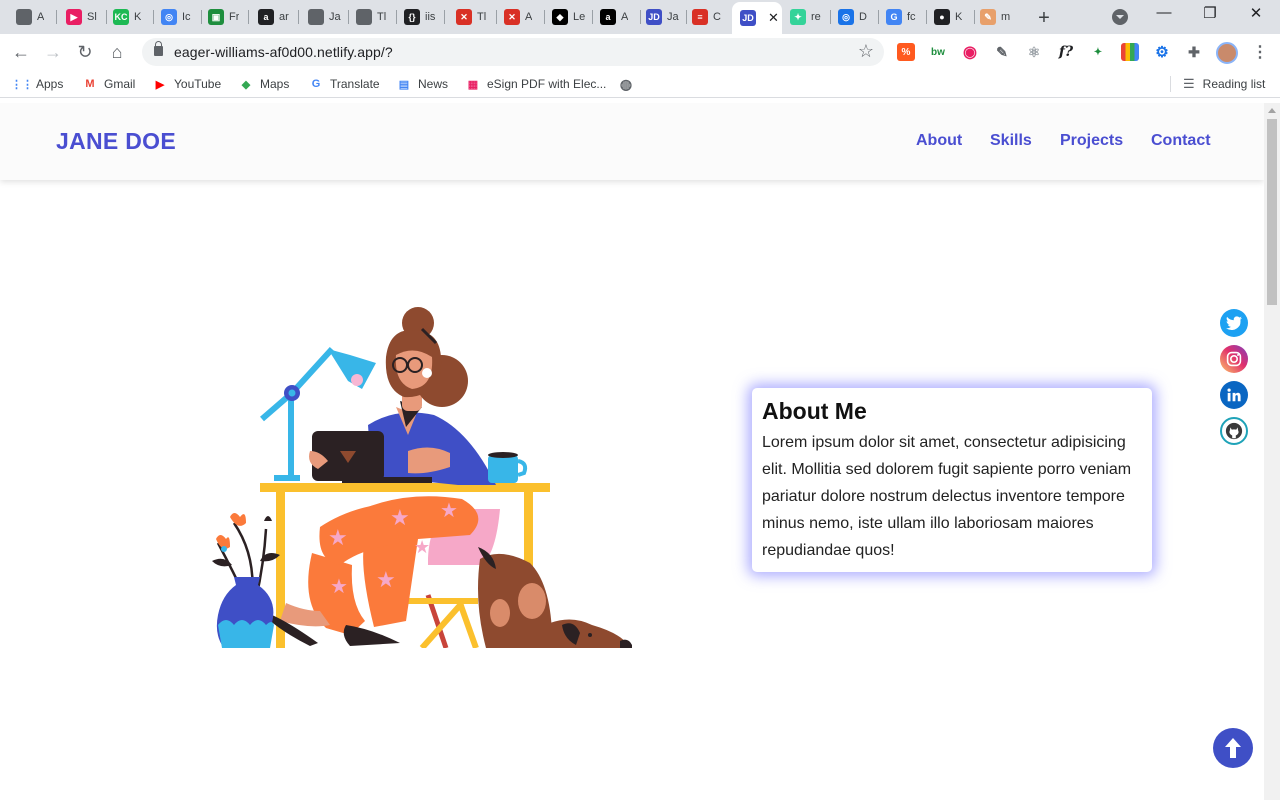 This screenshot has width=1280, height=800. Describe the element at coordinates (707, 17) in the screenshot. I see `browser-tab: ≡ C` at that location.